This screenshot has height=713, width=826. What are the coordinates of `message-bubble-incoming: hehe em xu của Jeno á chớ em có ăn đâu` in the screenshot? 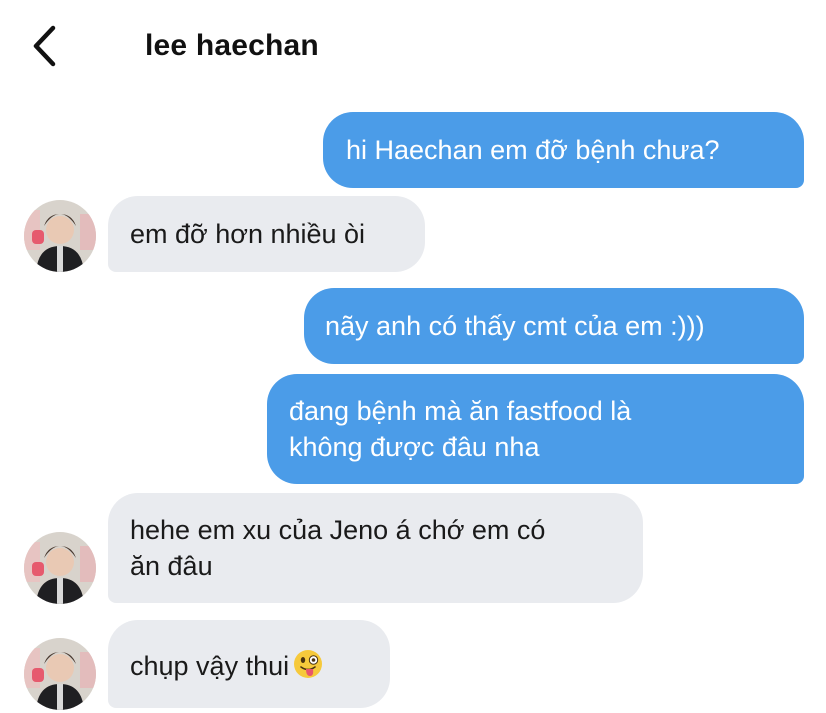 It's located at (375, 548).